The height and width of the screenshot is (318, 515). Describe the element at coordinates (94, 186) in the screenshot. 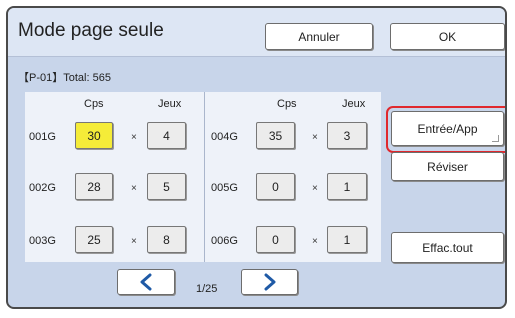

I see `cps-cell-002g: 28` at that location.